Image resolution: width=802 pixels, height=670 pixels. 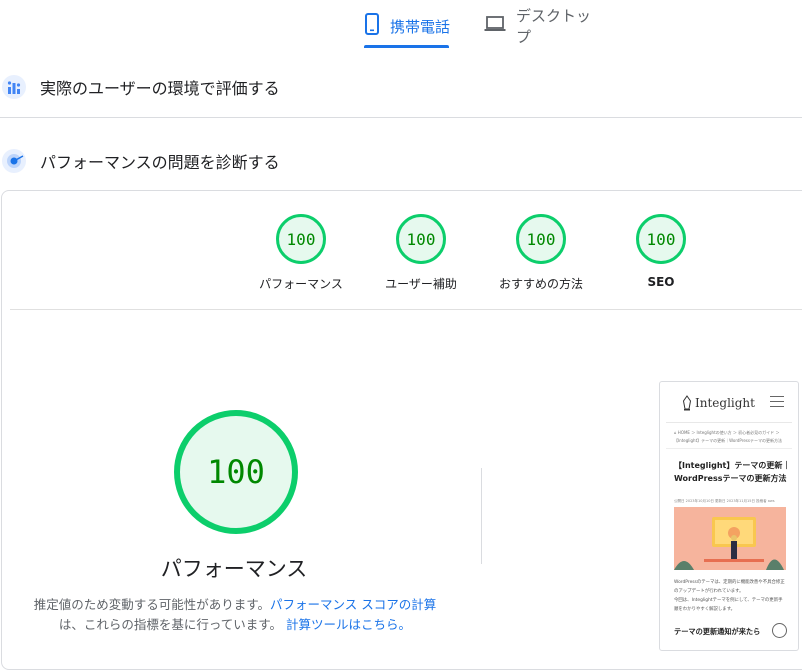 What do you see at coordinates (777, 403) in the screenshot?
I see `hamburger-menu-icon` at bounding box center [777, 403].